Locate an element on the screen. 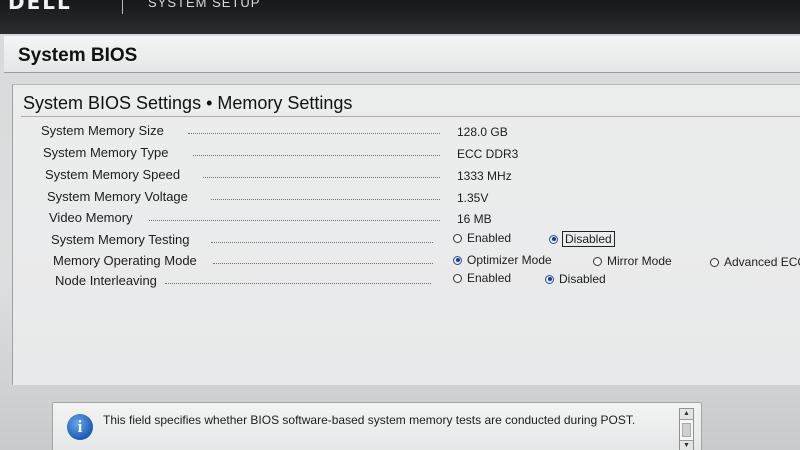 This screenshot has height=450, width=800. radio-label: Optimizer Mode is located at coordinates (509, 260).